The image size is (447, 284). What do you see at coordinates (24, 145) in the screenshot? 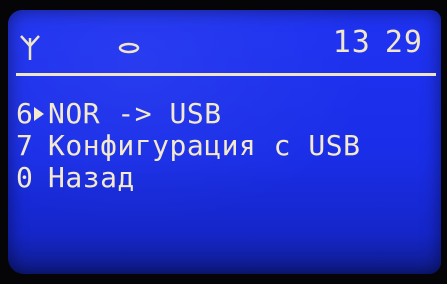
I see `menu-item-number: 7` at bounding box center [24, 145].